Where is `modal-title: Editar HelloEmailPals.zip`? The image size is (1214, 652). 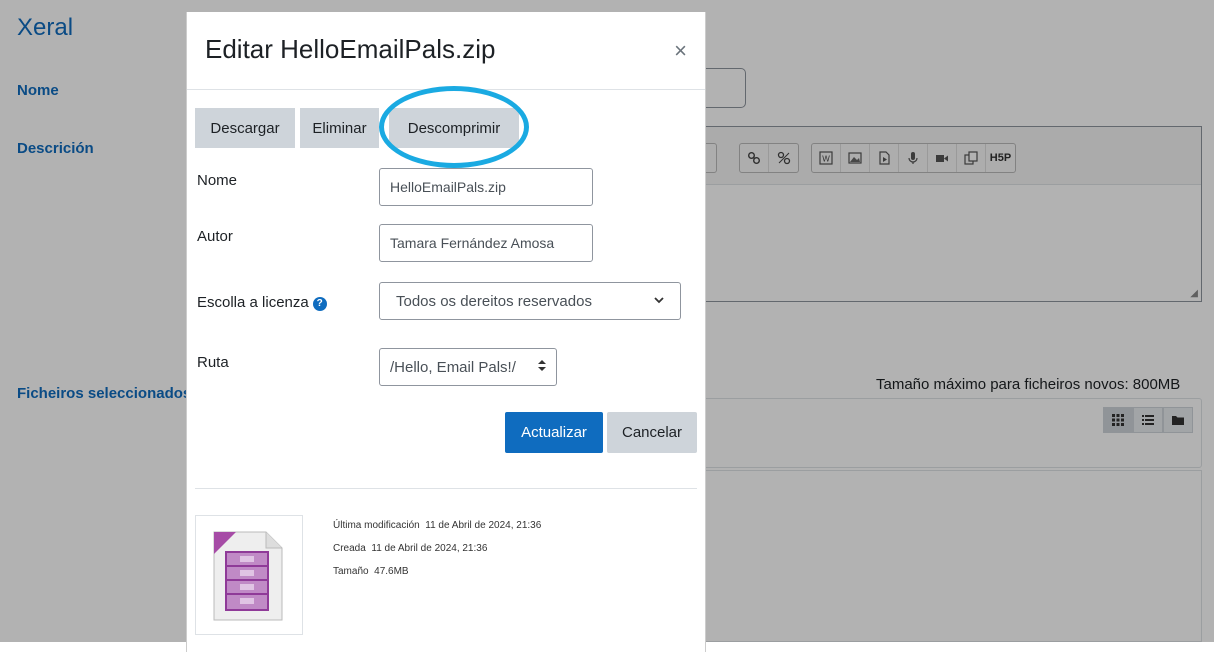 modal-title: Editar HelloEmailPals.zip is located at coordinates (350, 49).